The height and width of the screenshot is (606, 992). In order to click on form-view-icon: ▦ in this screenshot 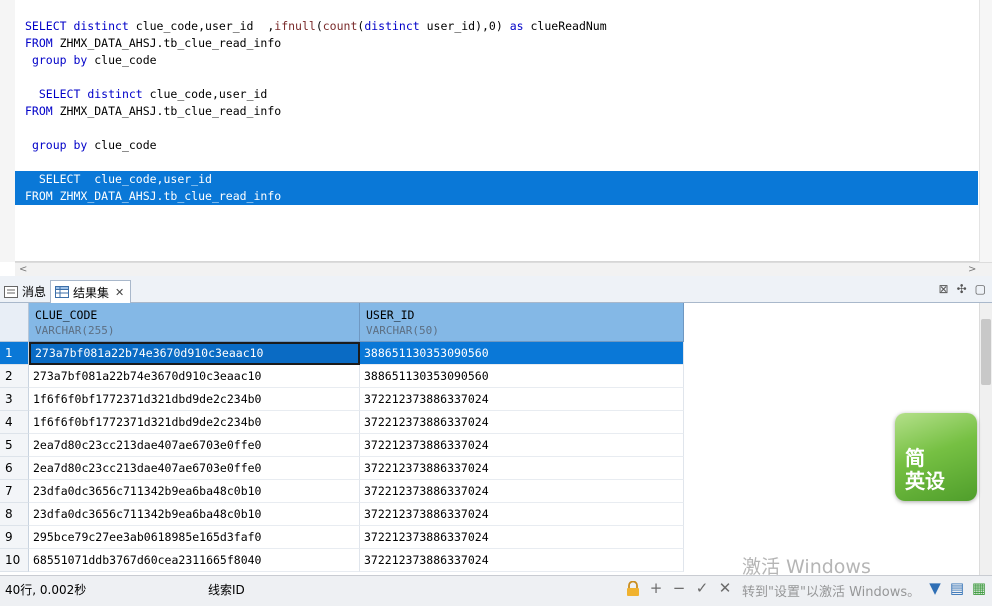, I will do `click(979, 588)`.